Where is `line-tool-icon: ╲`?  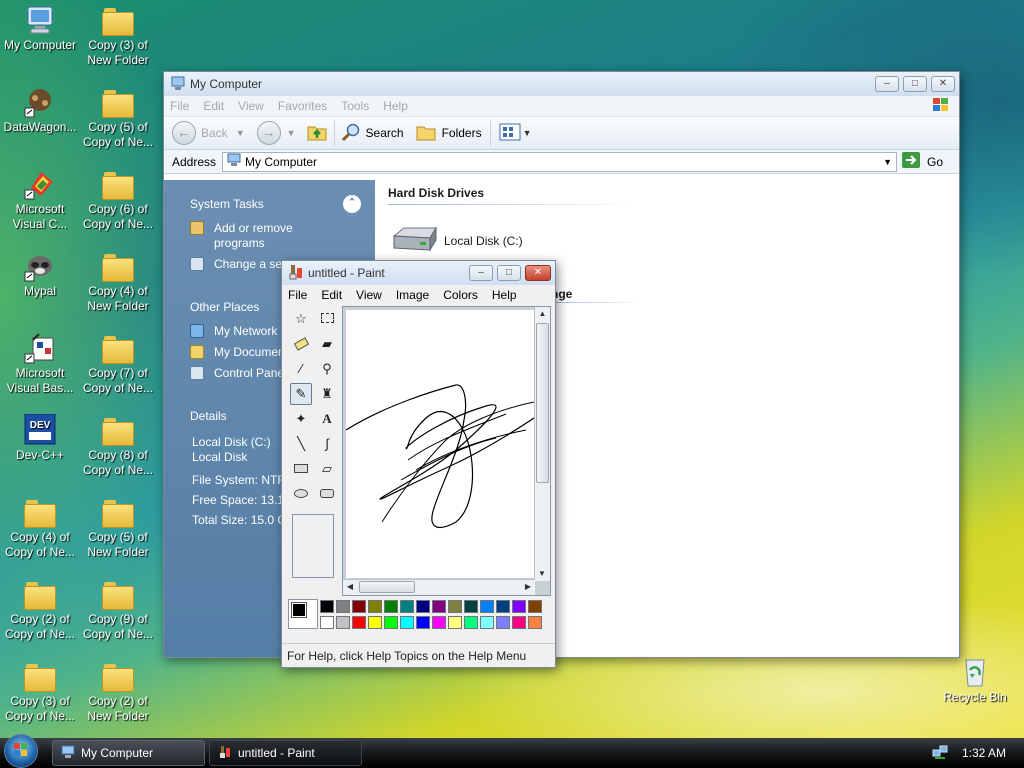 line-tool-icon: ╲ is located at coordinates (301, 444).